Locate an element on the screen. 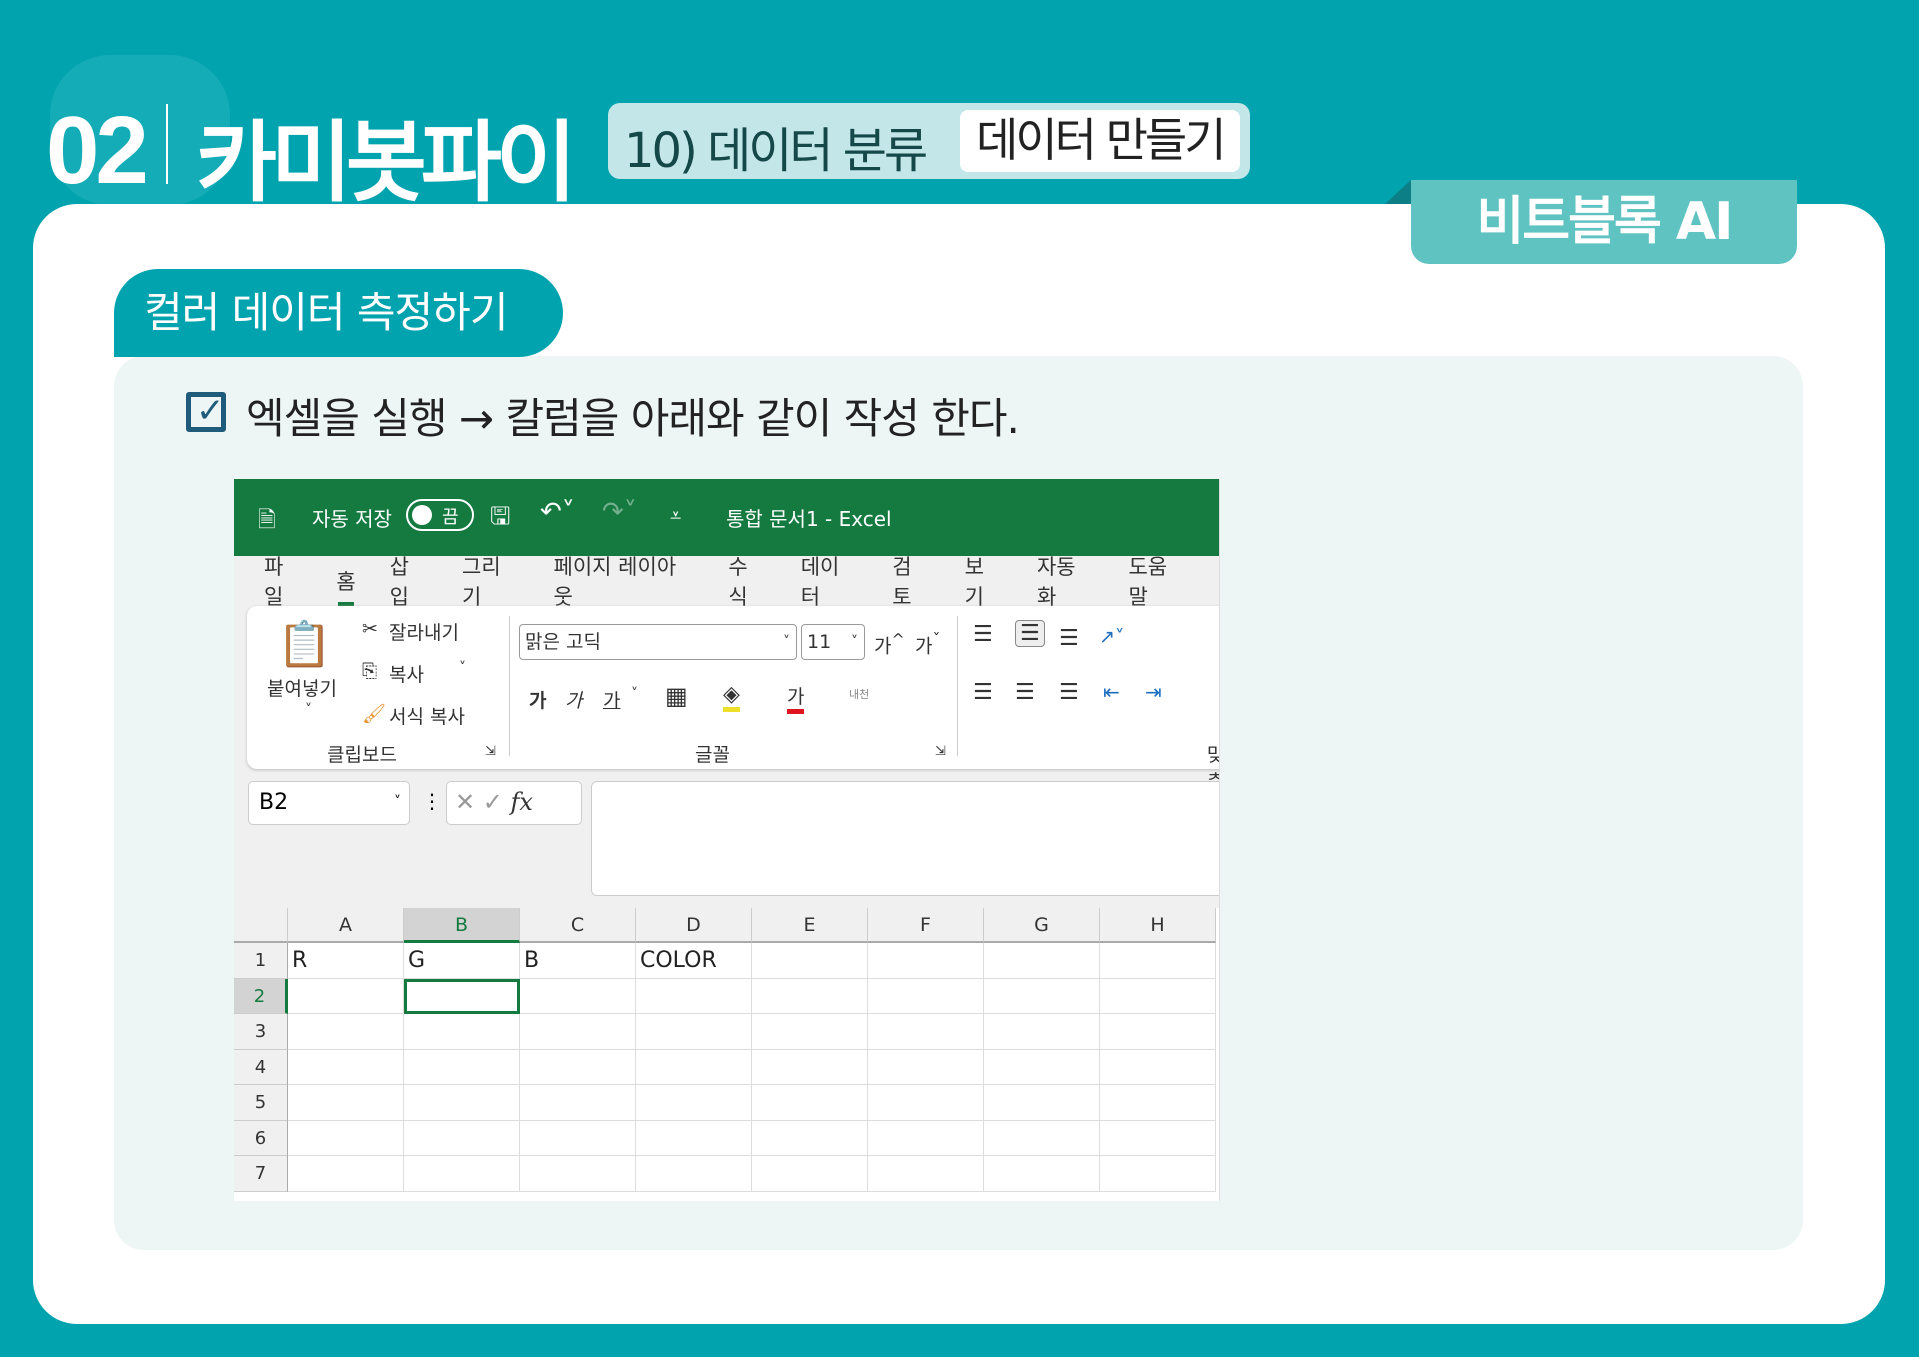 The width and height of the screenshot is (1919, 1357). tab-home: 홈 is located at coordinates (346, 586).